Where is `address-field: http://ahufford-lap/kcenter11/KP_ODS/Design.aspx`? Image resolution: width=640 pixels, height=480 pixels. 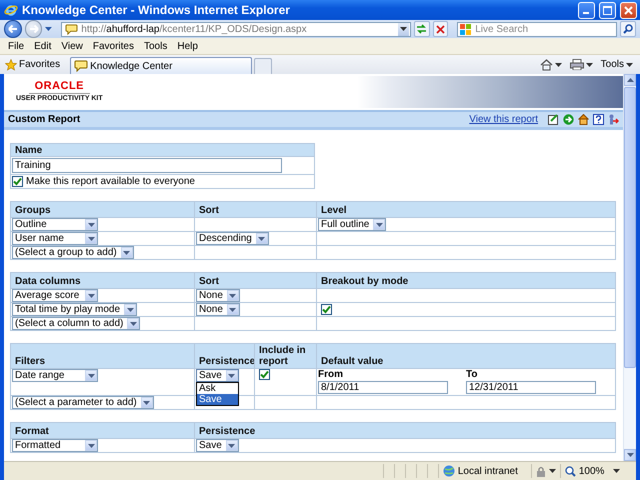
address-field: http://ahufford-lap/kcenter11/KP_ODS/Design.aspx is located at coordinates (236, 29).